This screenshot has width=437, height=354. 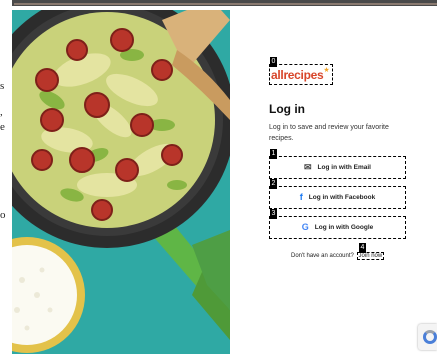 What do you see at coordinates (344, 167) in the screenshot?
I see `login-with-email-label: Log in with Email` at bounding box center [344, 167].